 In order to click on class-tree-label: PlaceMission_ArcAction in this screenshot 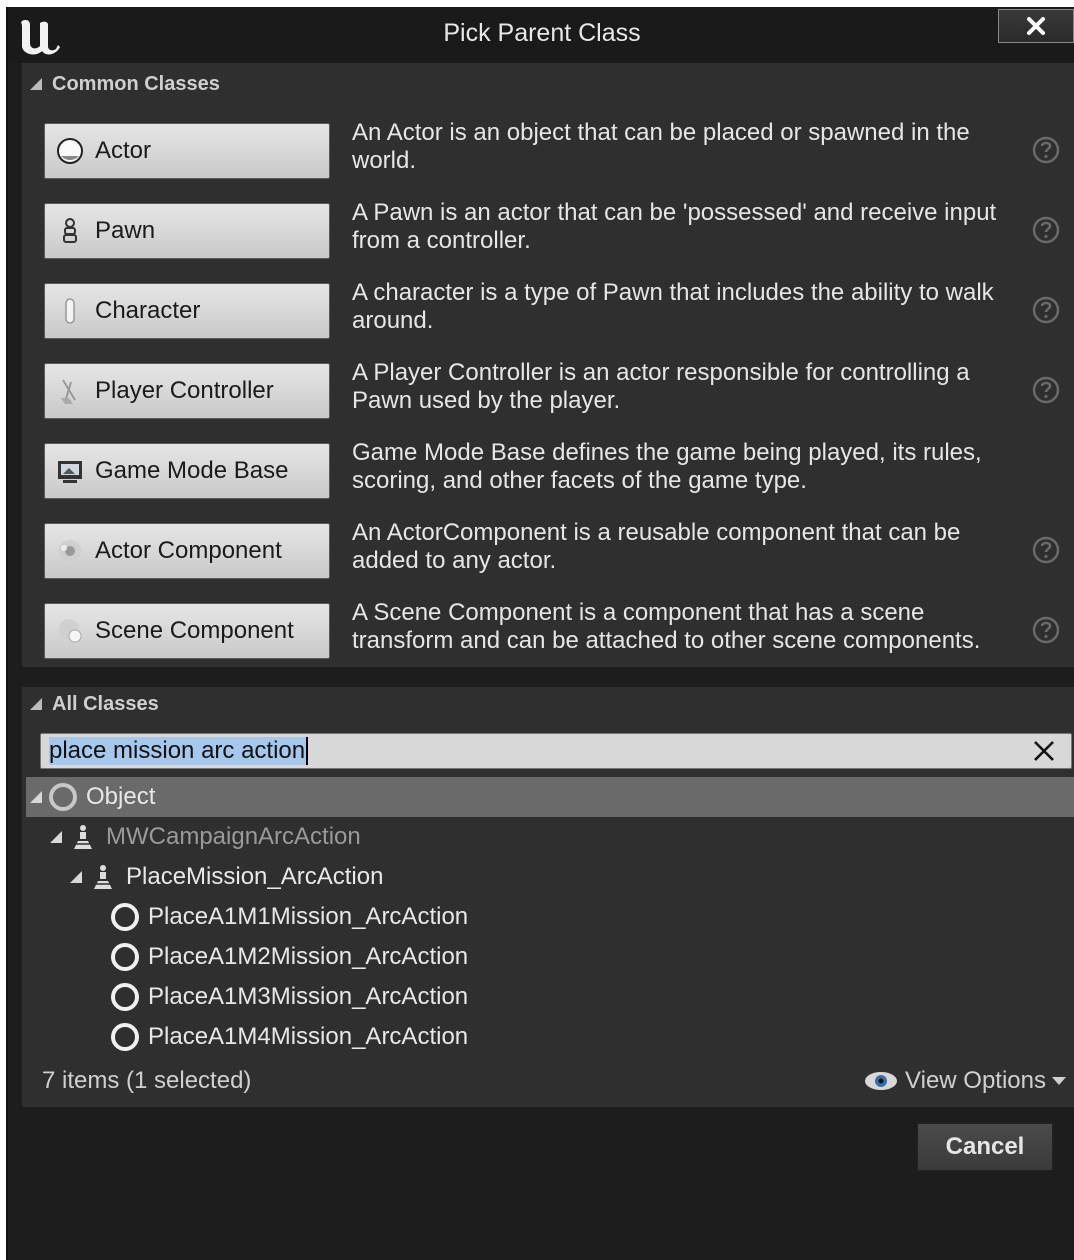, I will do `click(255, 876)`.